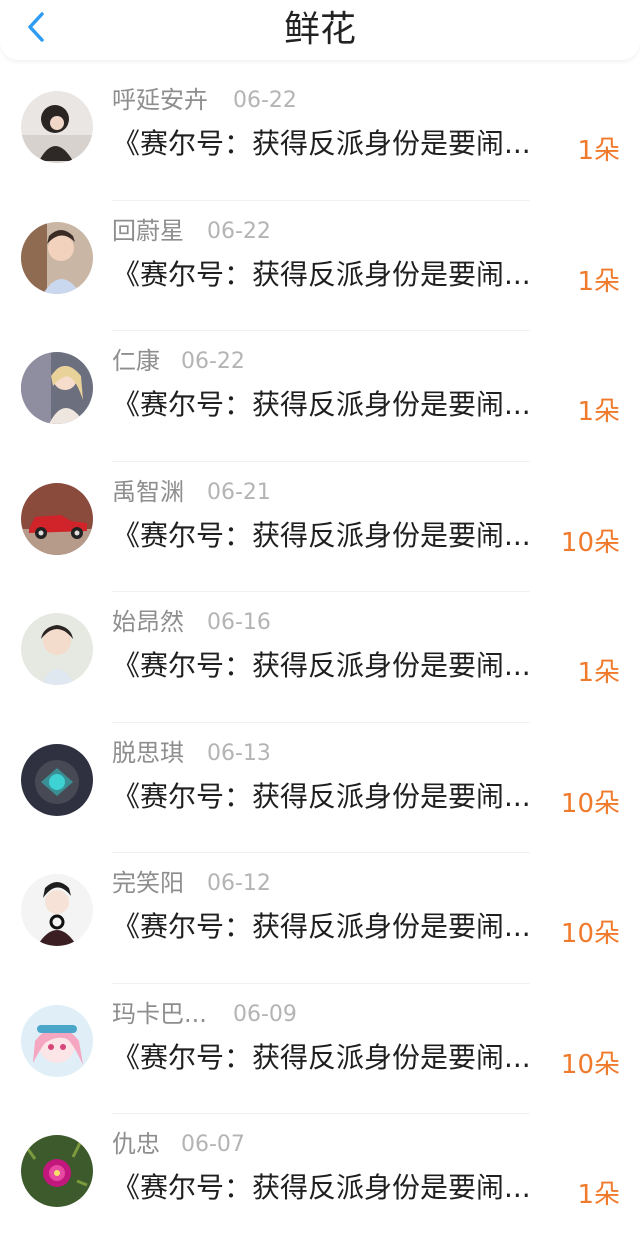  I want to click on list-item: 脱思琪 06-13 《赛尔号：获得反派身份是要闹... 10朵, so click(320, 788).